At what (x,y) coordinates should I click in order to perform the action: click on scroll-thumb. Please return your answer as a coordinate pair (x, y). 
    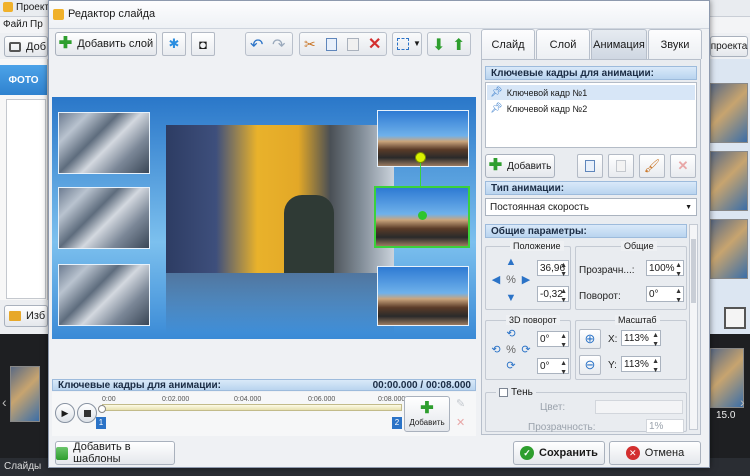
    Looking at the image, I should click on (693, 271).